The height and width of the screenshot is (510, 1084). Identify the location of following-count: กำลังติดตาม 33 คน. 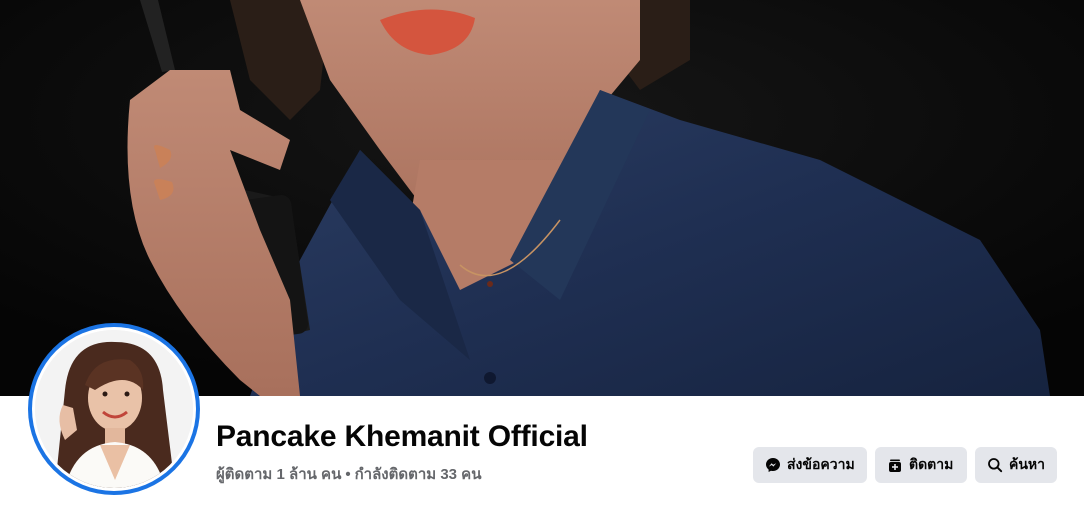
(418, 474).